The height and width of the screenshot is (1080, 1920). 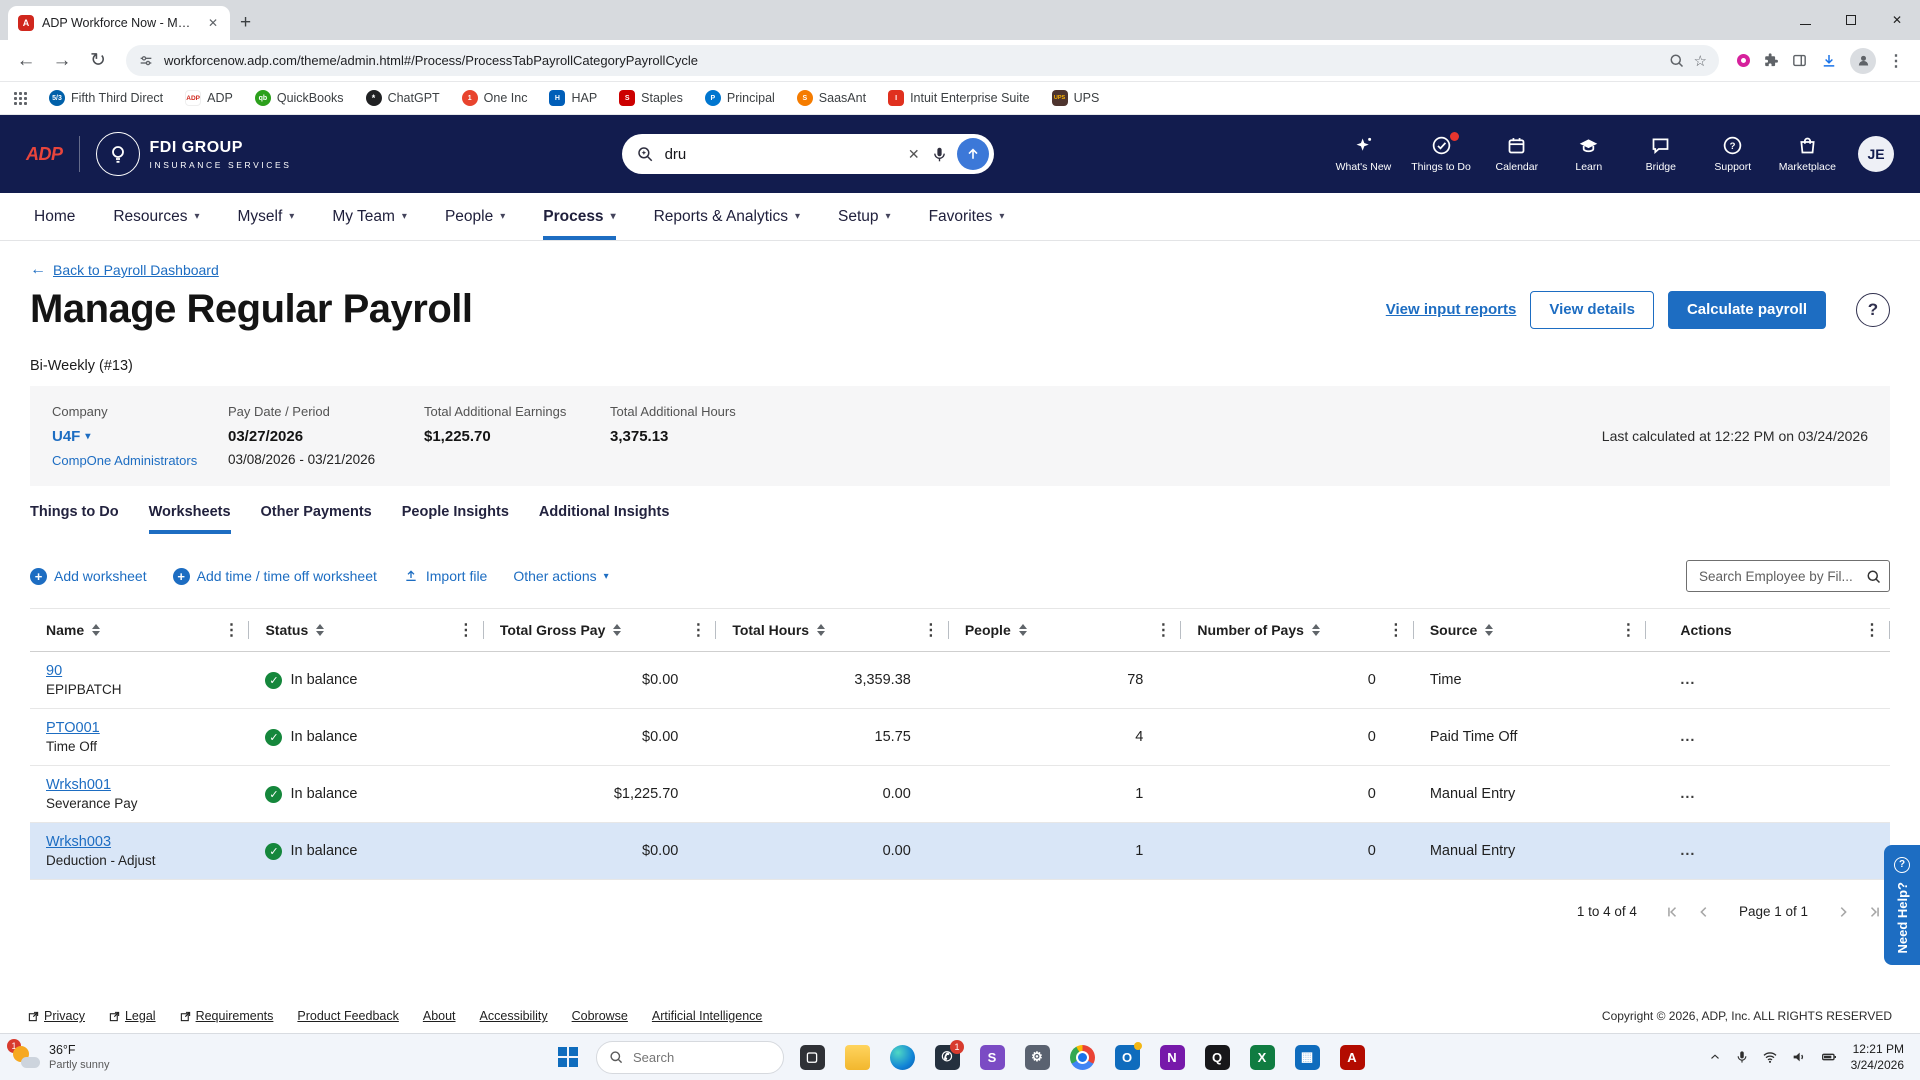 I want to click on calculator-icon: ▦, so click(x=1307, y=1057).